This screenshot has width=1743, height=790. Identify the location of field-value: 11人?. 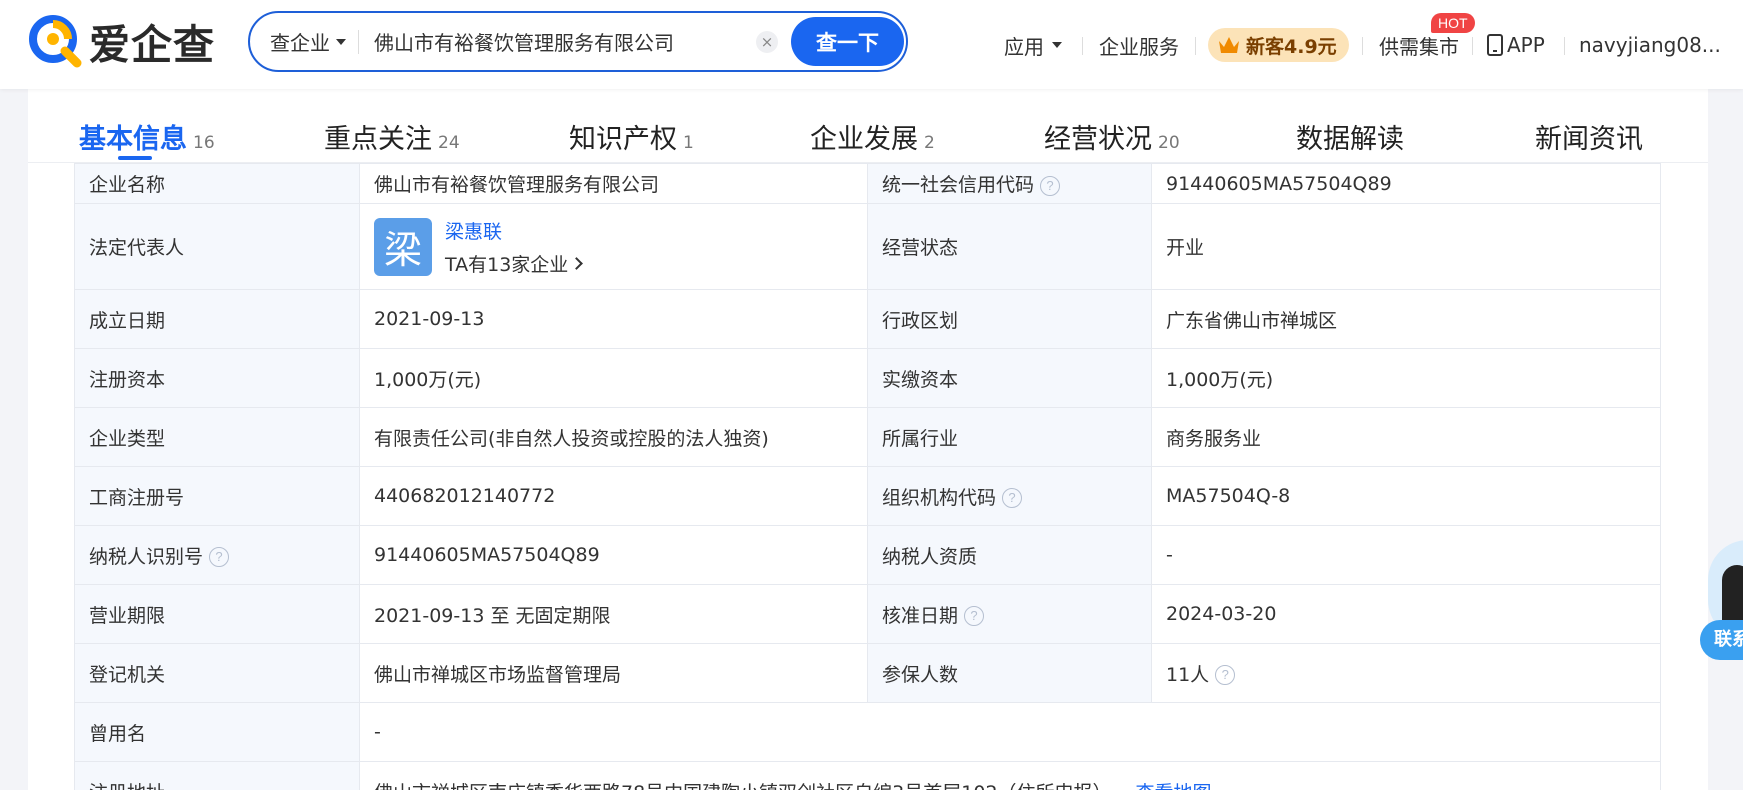
(1406, 673).